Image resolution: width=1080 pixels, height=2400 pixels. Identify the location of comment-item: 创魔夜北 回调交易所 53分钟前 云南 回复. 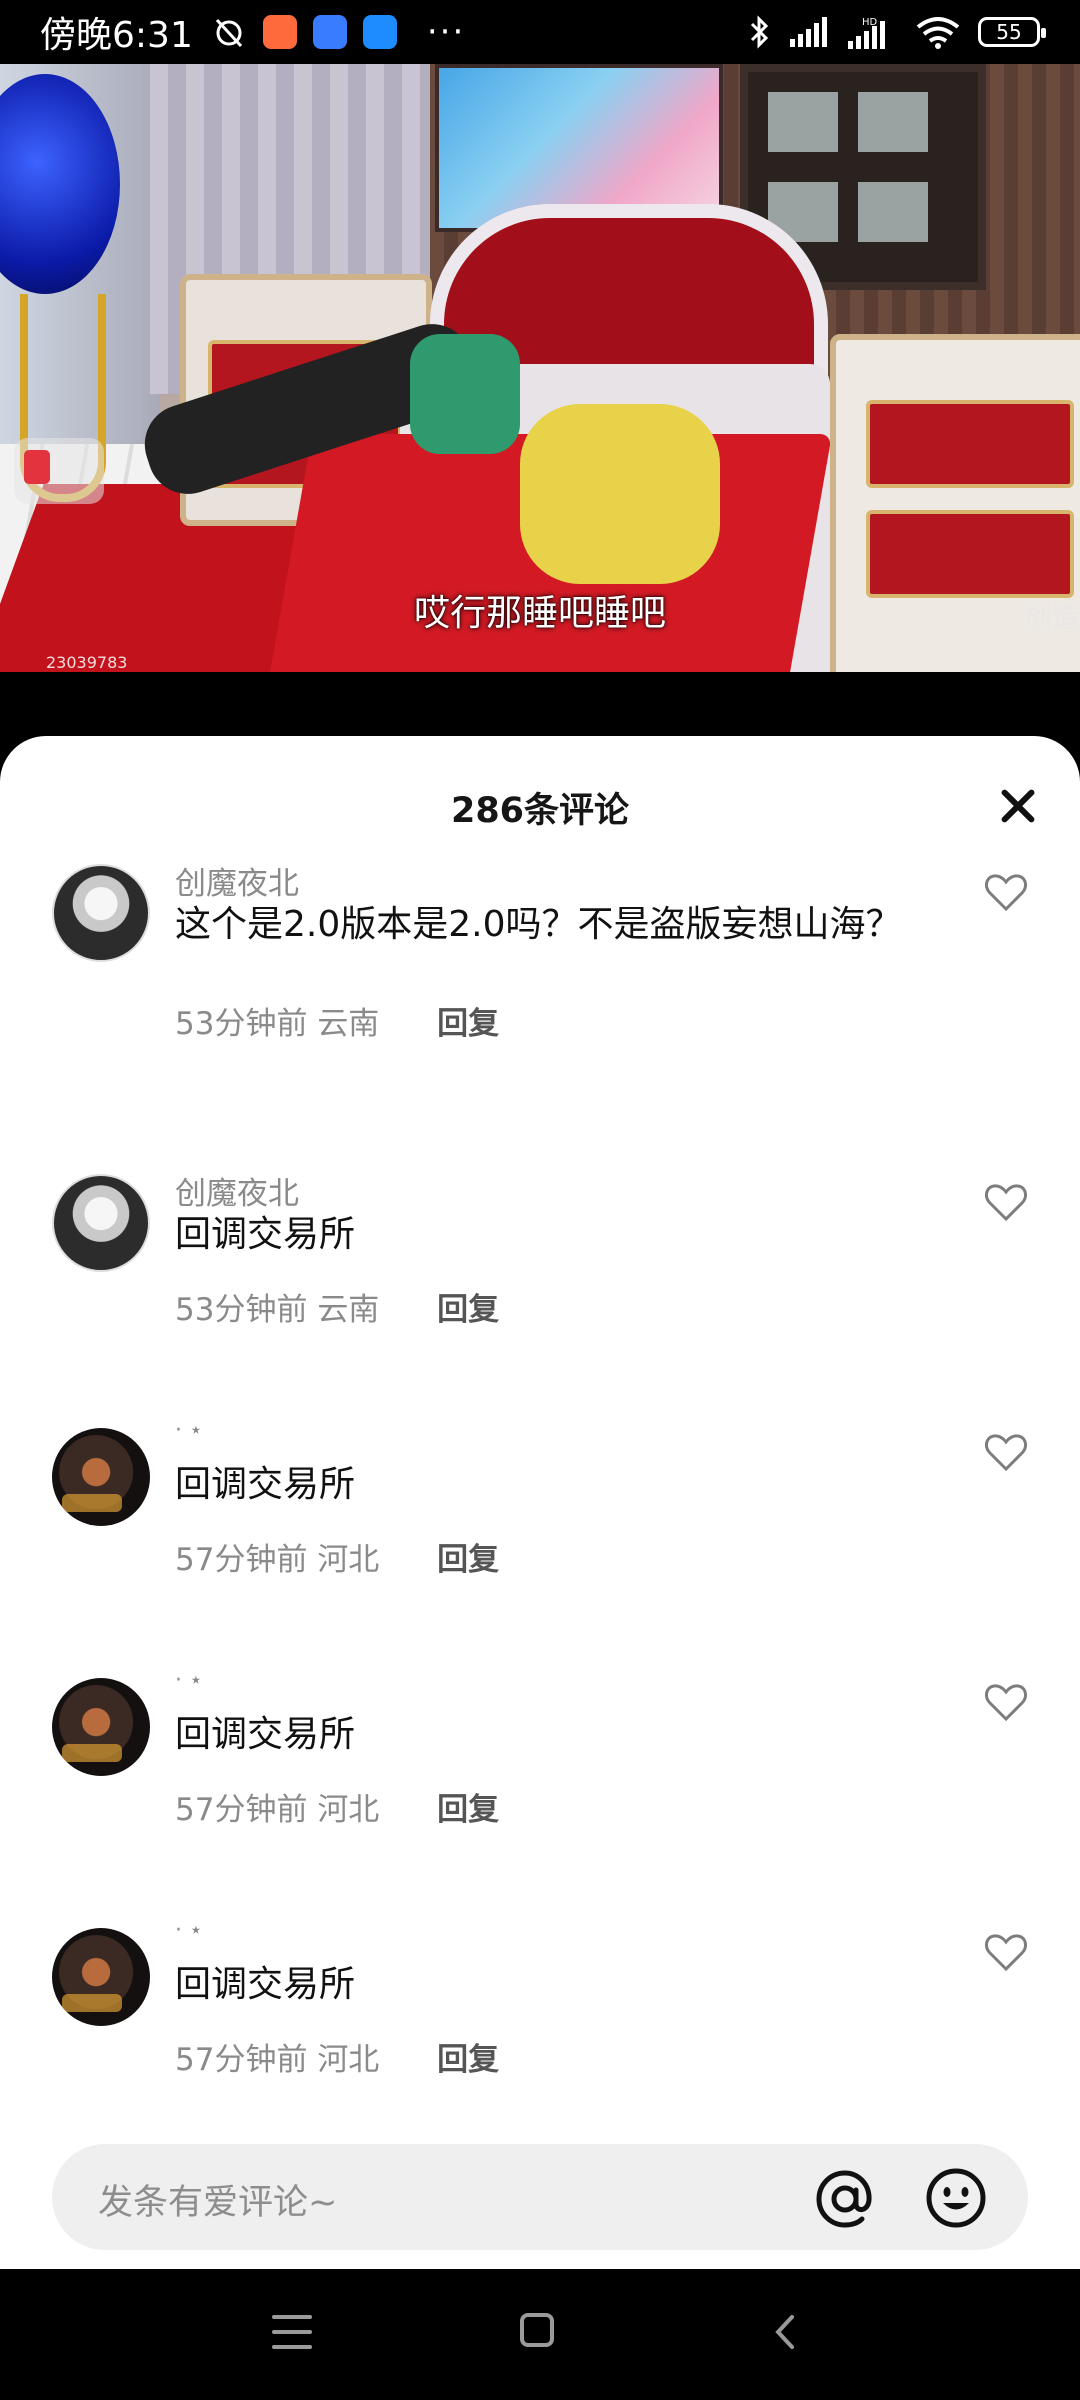
(540, 1248).